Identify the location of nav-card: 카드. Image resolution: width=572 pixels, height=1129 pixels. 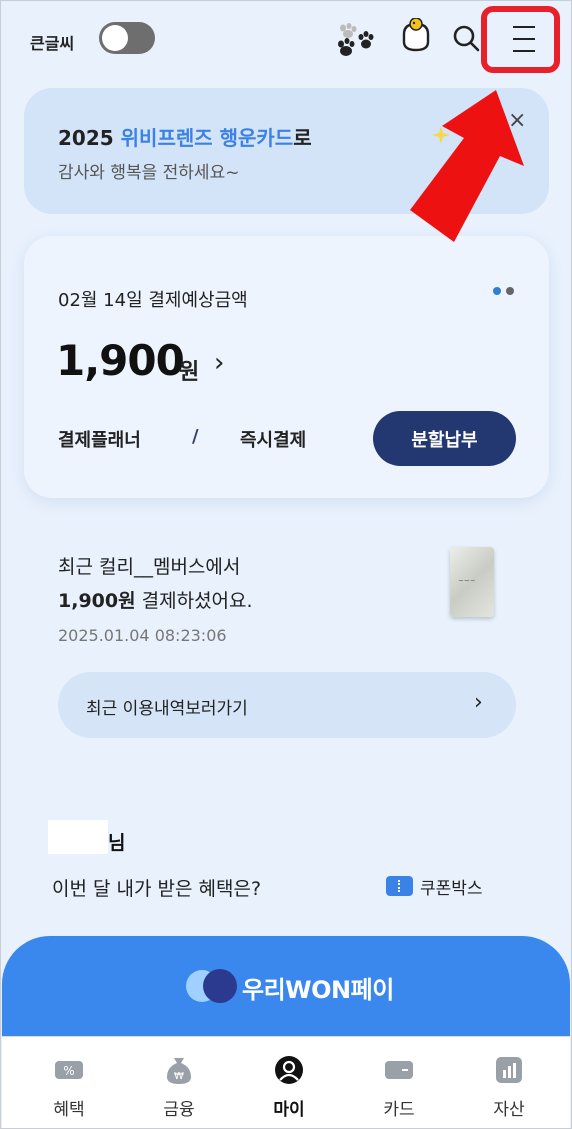
(399, 1083).